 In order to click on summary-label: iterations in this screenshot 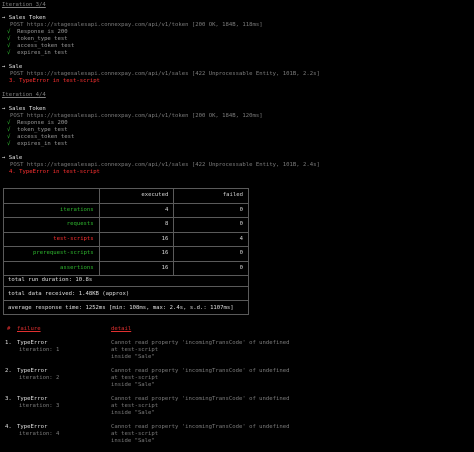, I will do `click(51, 210)`.